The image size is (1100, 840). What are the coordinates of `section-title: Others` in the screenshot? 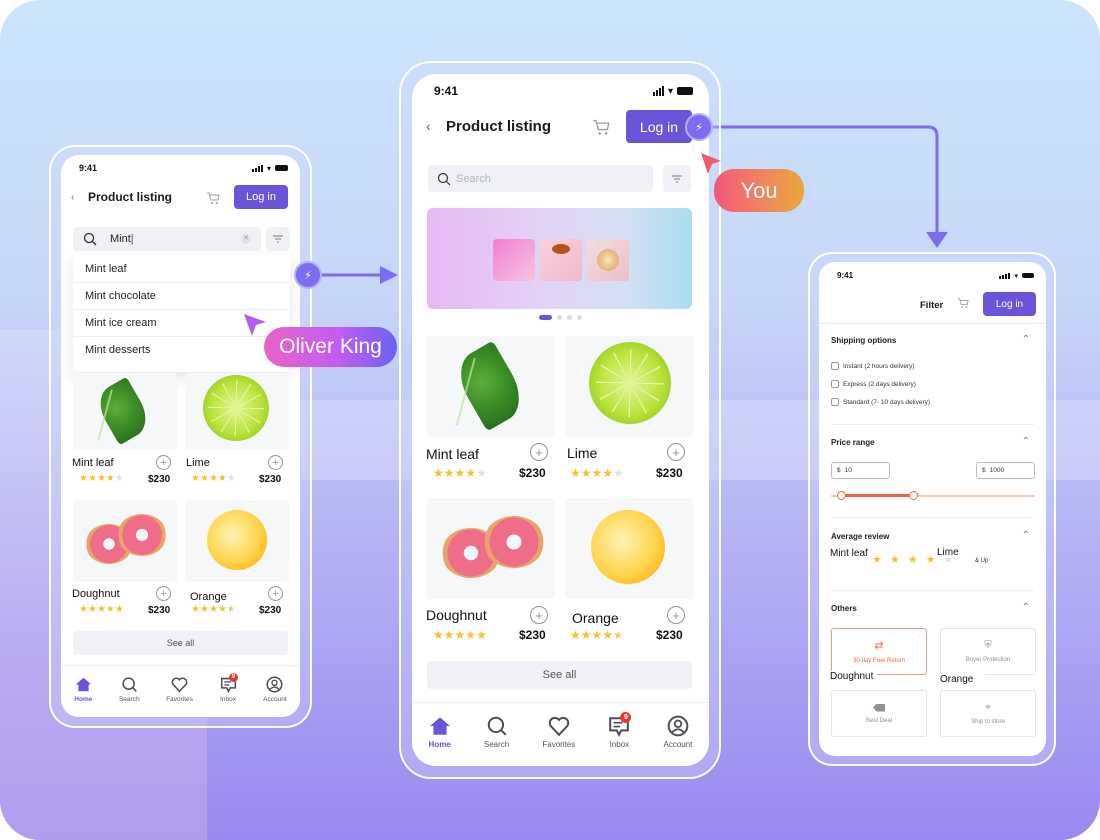 It's located at (844, 608).